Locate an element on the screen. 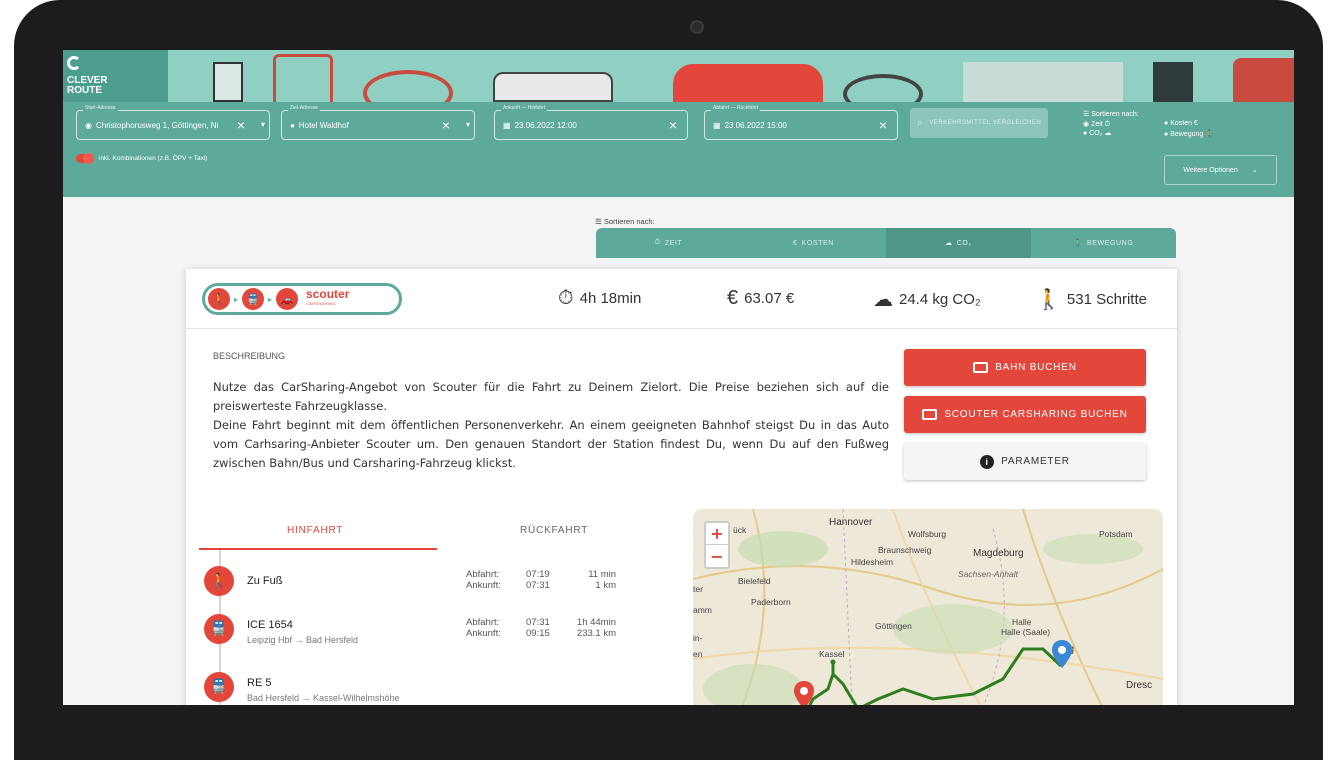  arrival-date-field: Ankunft — Hinfahrt ▦ 23.06.2022 12:00 × is located at coordinates (591, 122).